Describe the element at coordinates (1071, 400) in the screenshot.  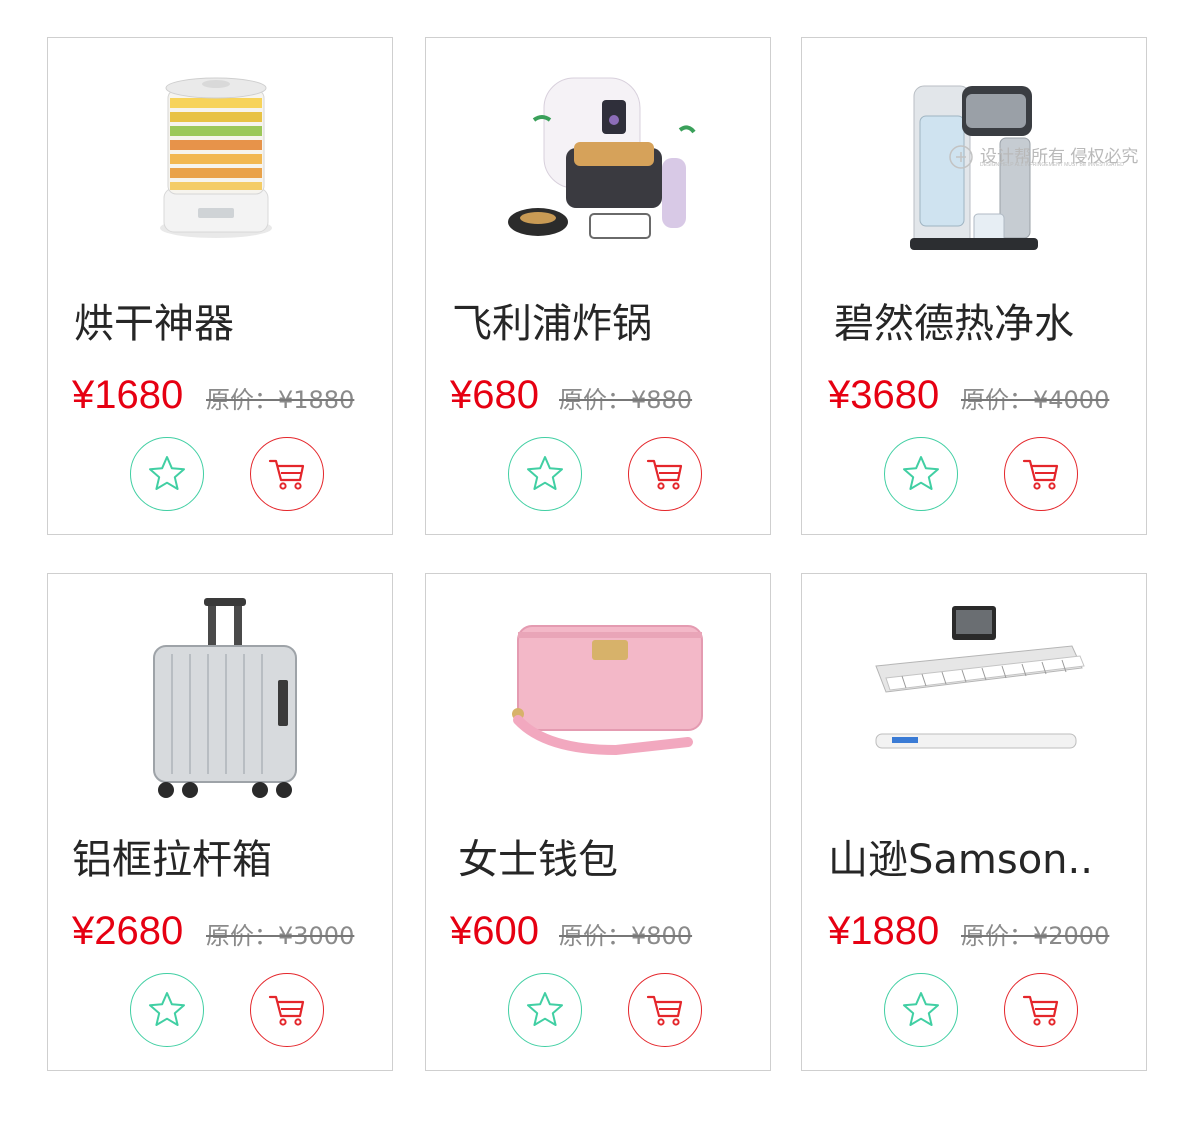
I see `original-price-value: ¥4000` at that location.